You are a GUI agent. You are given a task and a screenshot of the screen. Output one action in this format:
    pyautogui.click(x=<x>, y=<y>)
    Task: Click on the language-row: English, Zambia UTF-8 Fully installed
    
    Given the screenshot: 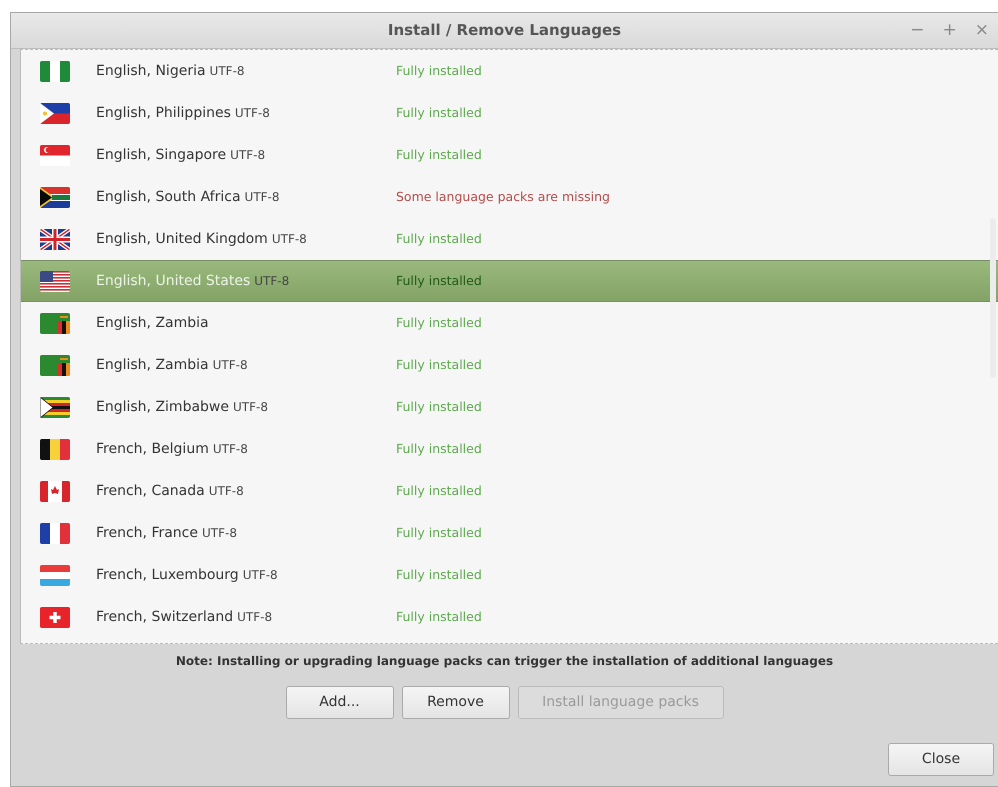 What is the action you would take?
    pyautogui.click(x=509, y=365)
    